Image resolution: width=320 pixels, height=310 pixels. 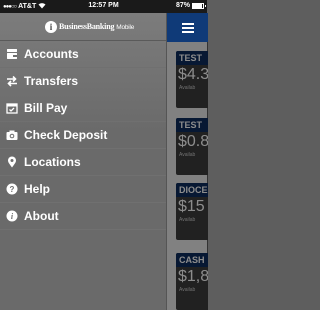 What do you see at coordinates (83, 216) in the screenshot?
I see `menu-item-about: i About` at bounding box center [83, 216].